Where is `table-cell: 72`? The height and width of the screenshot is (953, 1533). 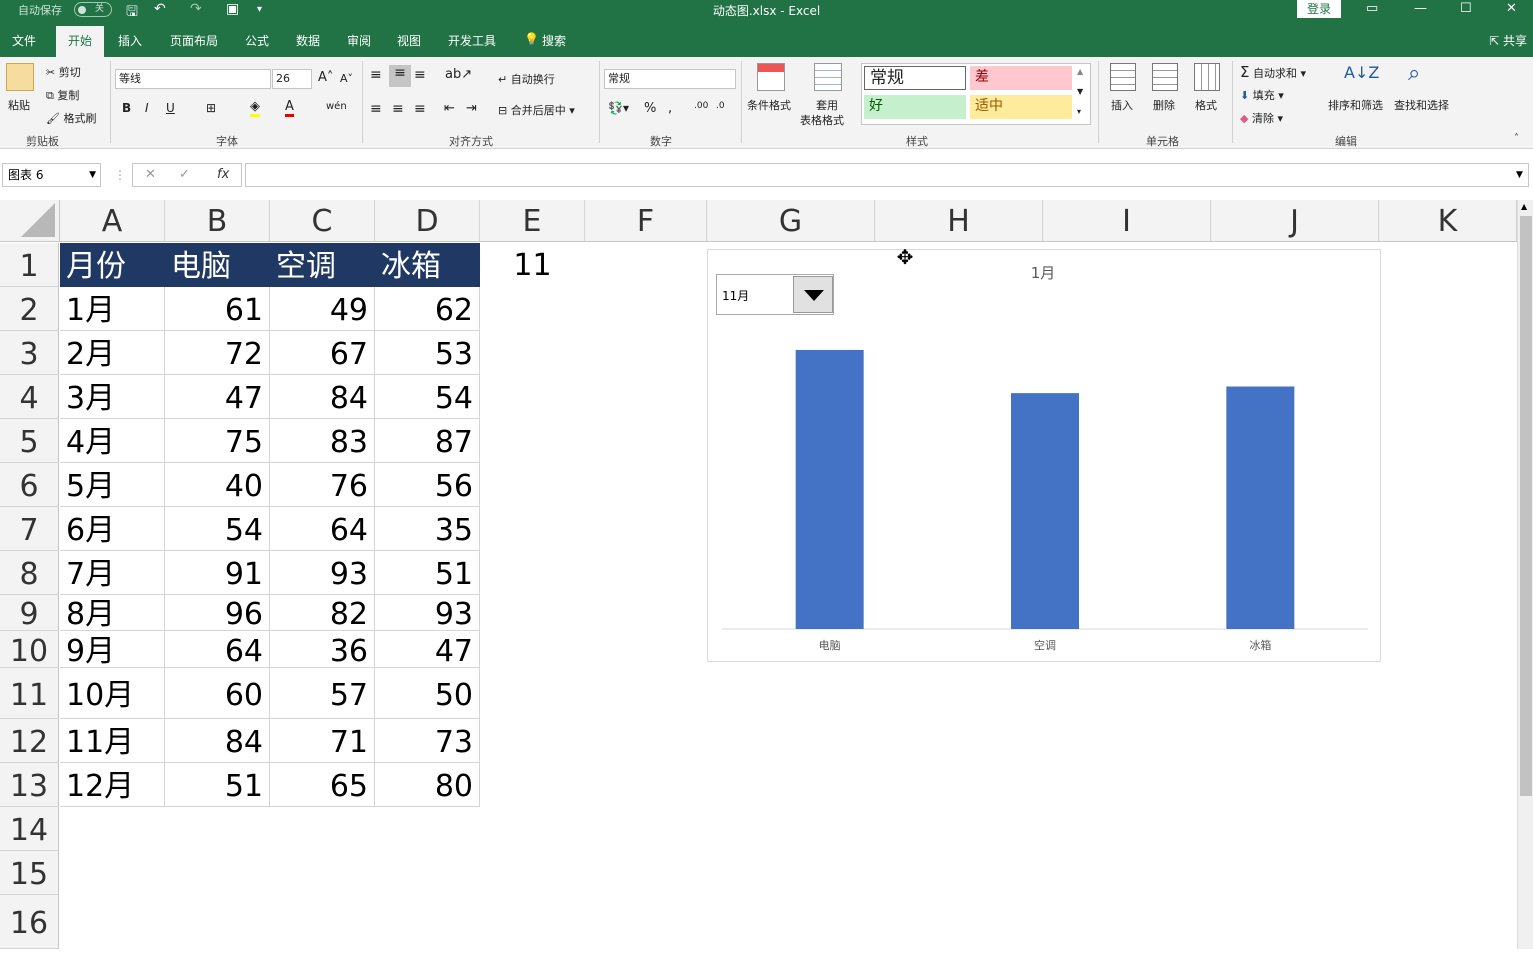
table-cell: 72 is located at coordinates (217, 353).